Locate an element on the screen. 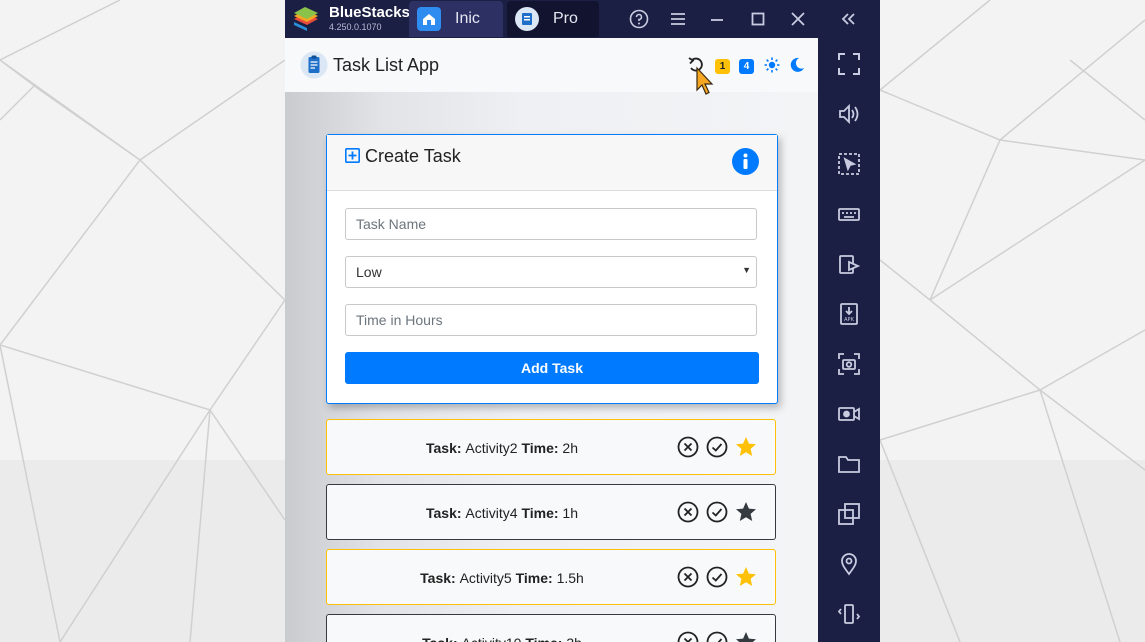  keyboard-icon is located at coordinates (849, 214).